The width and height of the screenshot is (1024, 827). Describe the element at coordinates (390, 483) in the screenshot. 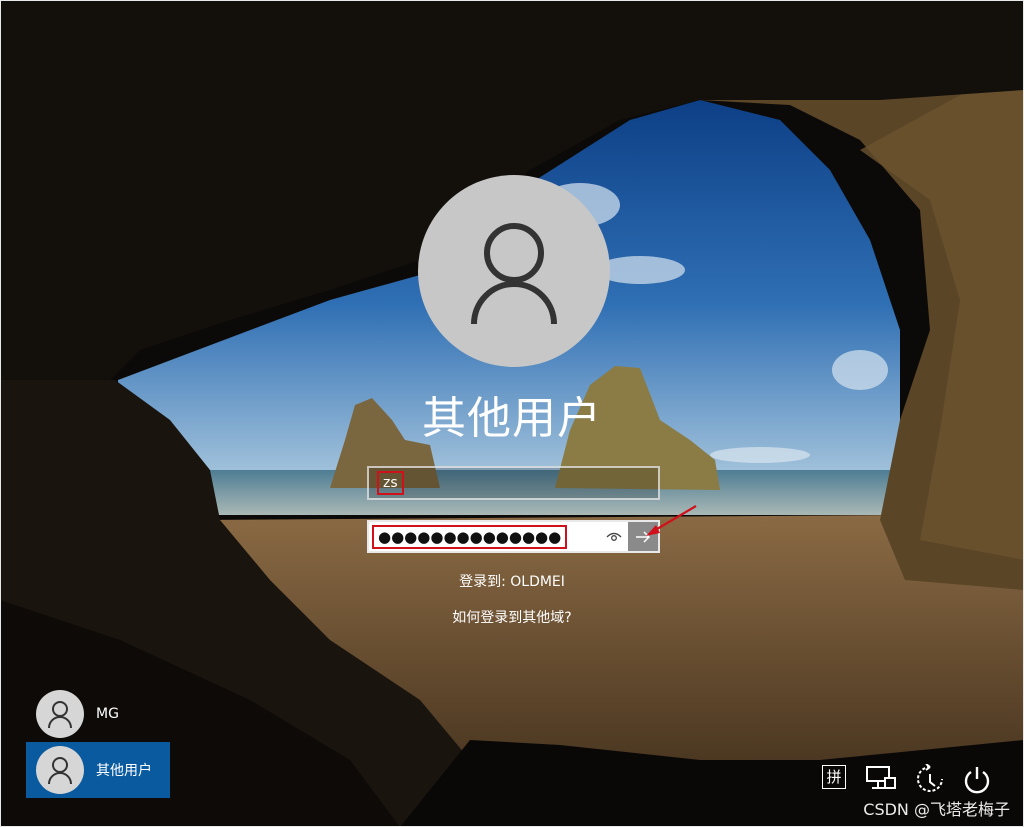

I see `username-value: zs` at that location.